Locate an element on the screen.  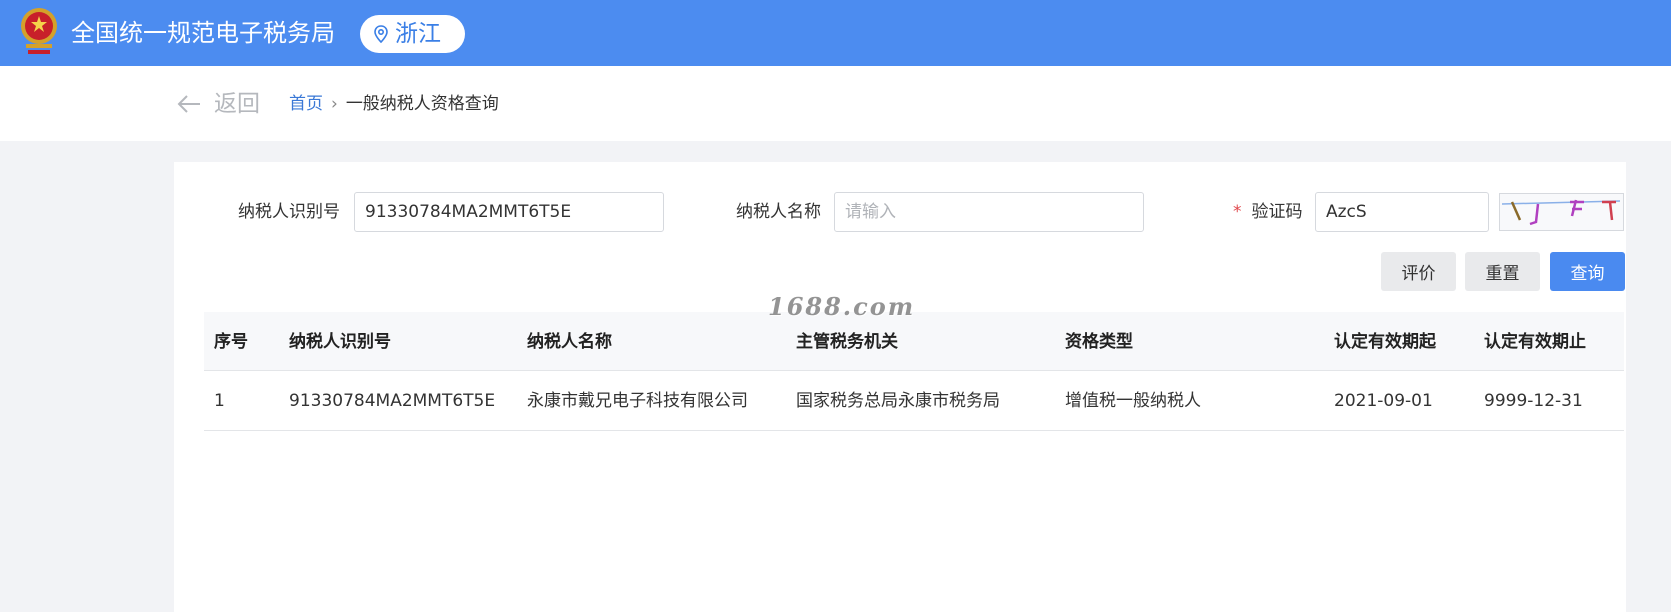
breadcrumb-home-link: 首页 is located at coordinates (306, 104).